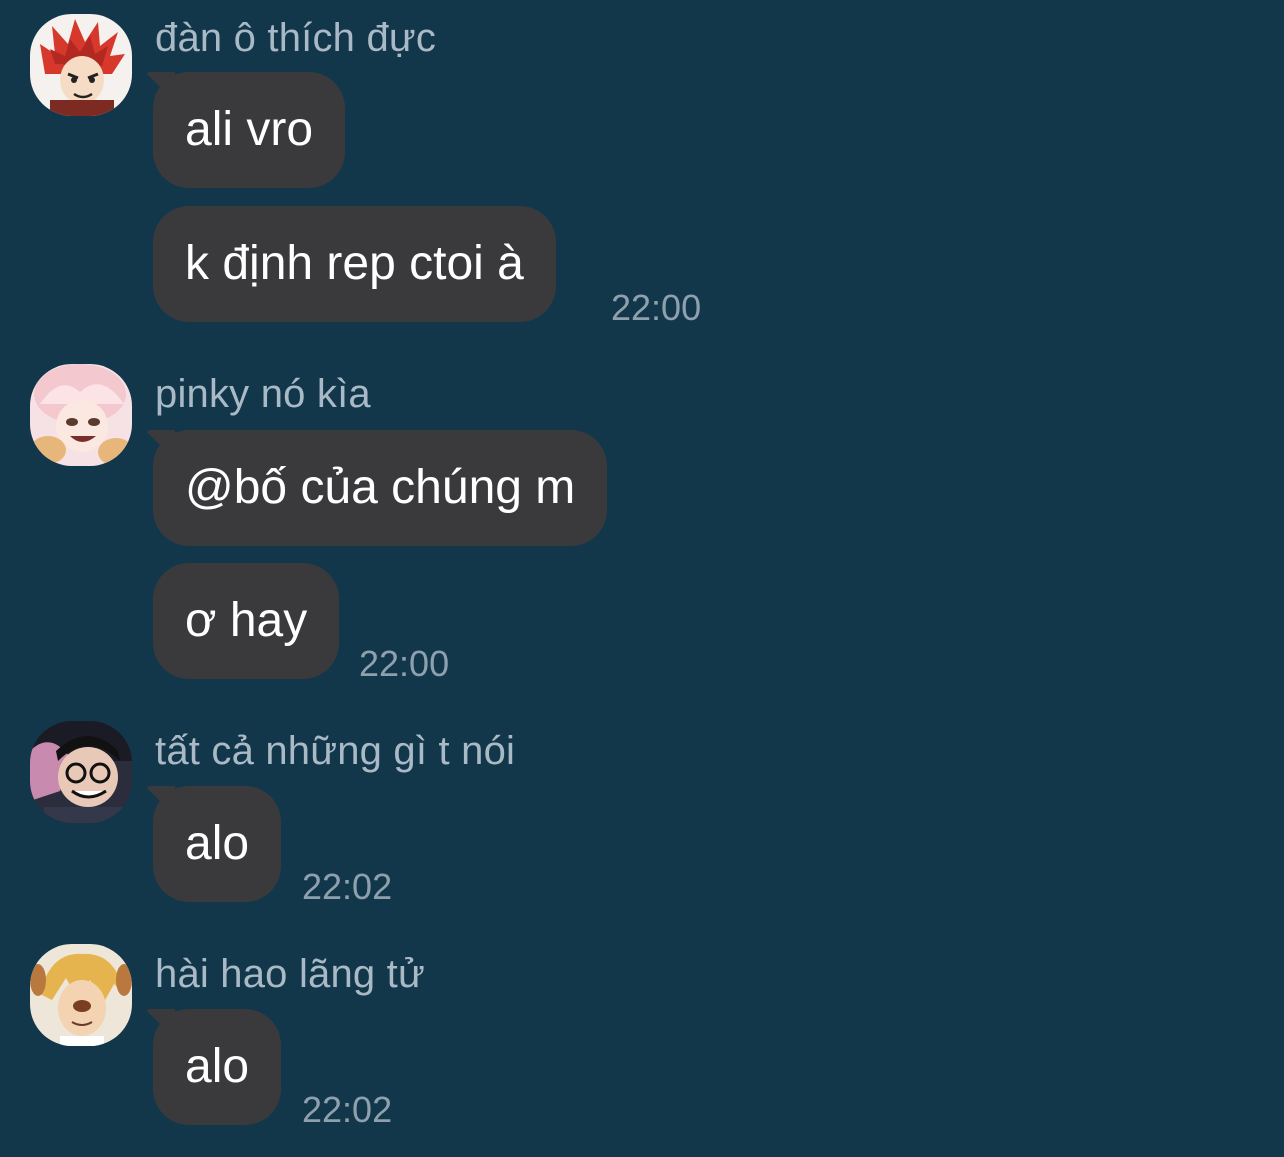  Describe the element at coordinates (290, 974) in the screenshot. I see `sender-name: hài hao lãng tử` at that location.